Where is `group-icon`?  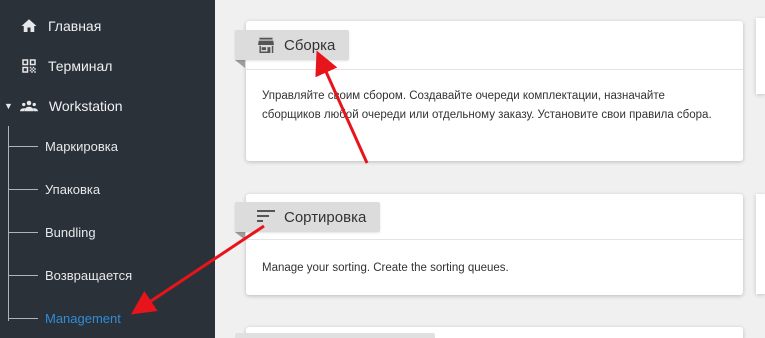 group-icon is located at coordinates (29, 106).